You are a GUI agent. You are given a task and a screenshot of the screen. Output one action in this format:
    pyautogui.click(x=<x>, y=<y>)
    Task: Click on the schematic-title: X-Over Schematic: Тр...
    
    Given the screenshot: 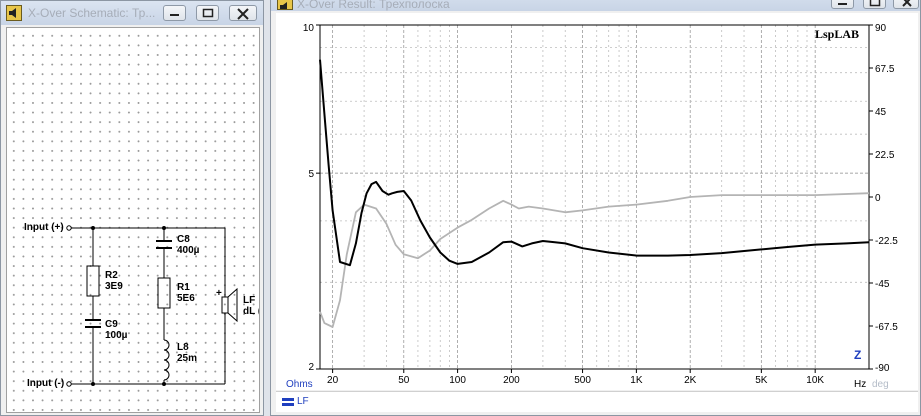 What is the action you would take?
    pyautogui.click(x=92, y=13)
    